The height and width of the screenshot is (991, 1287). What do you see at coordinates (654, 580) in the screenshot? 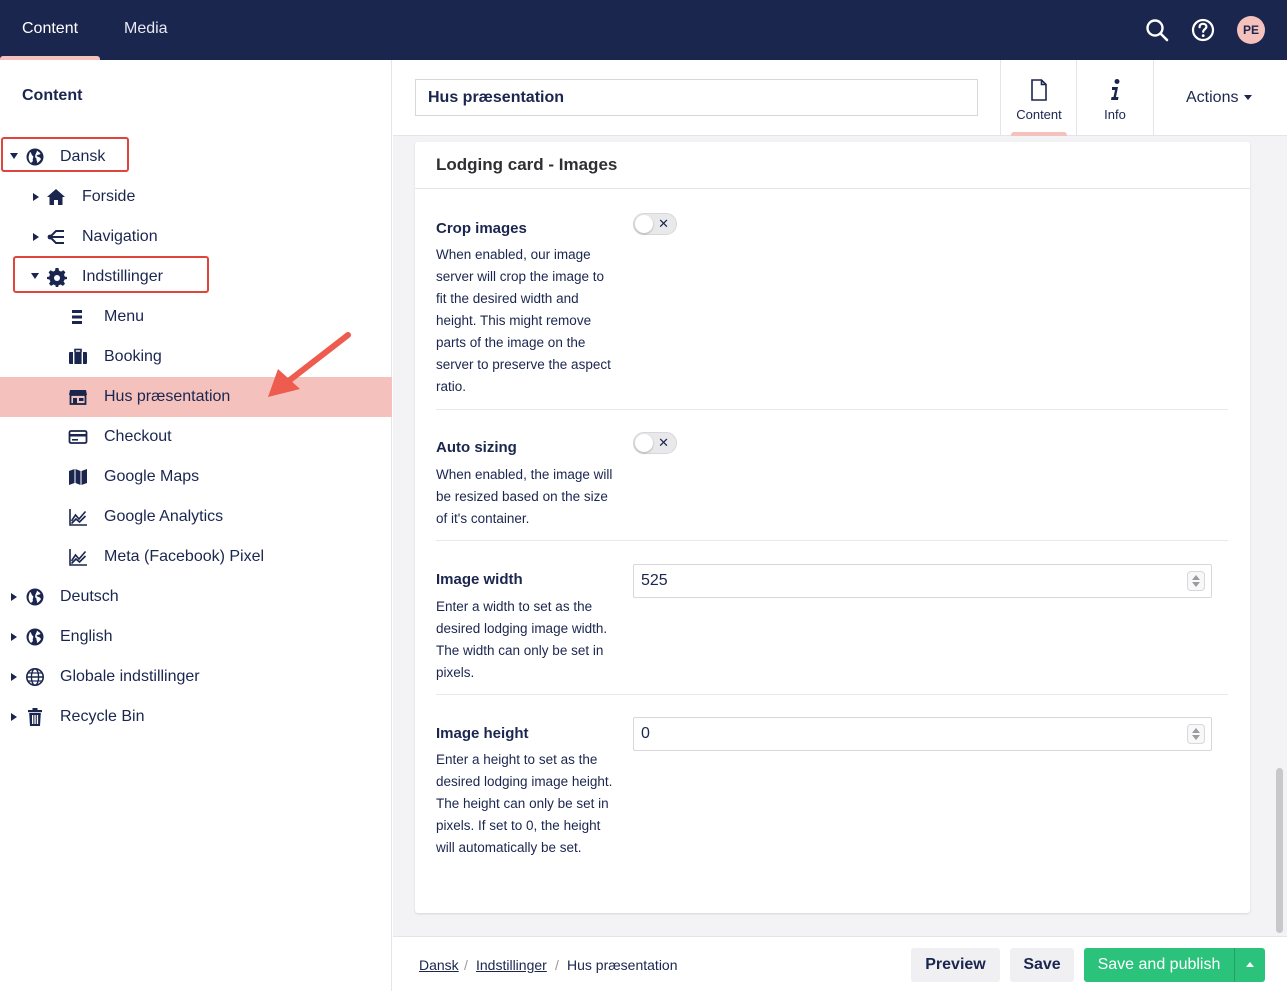
I see `image-width-value: 525` at bounding box center [654, 580].